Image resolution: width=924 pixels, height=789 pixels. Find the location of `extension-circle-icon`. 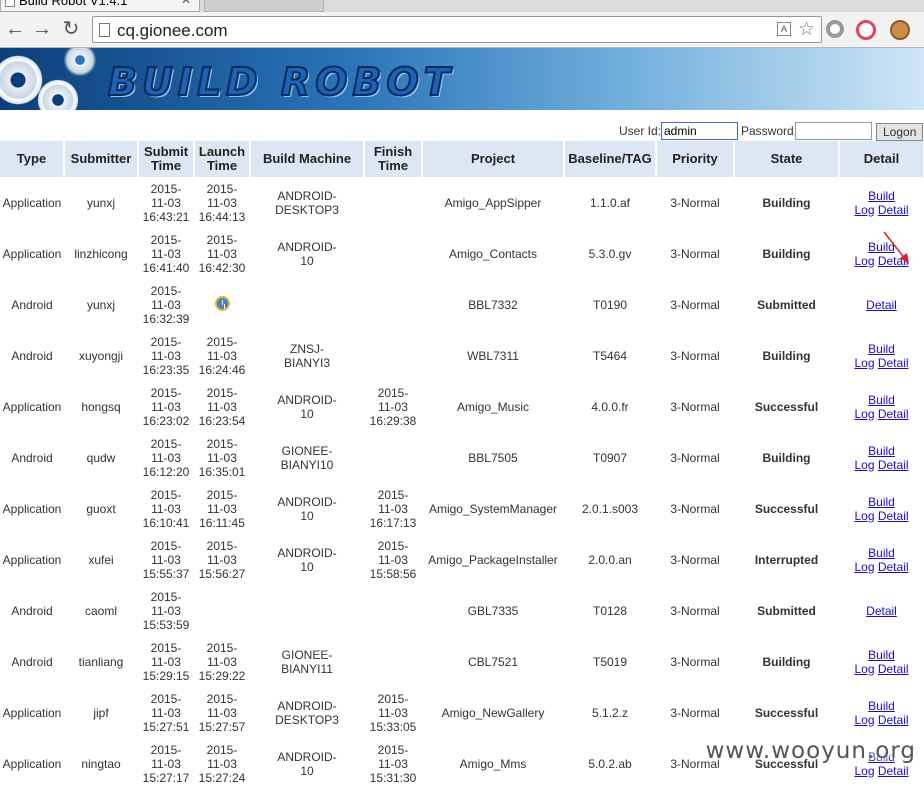

extension-circle-icon is located at coordinates (835, 29).